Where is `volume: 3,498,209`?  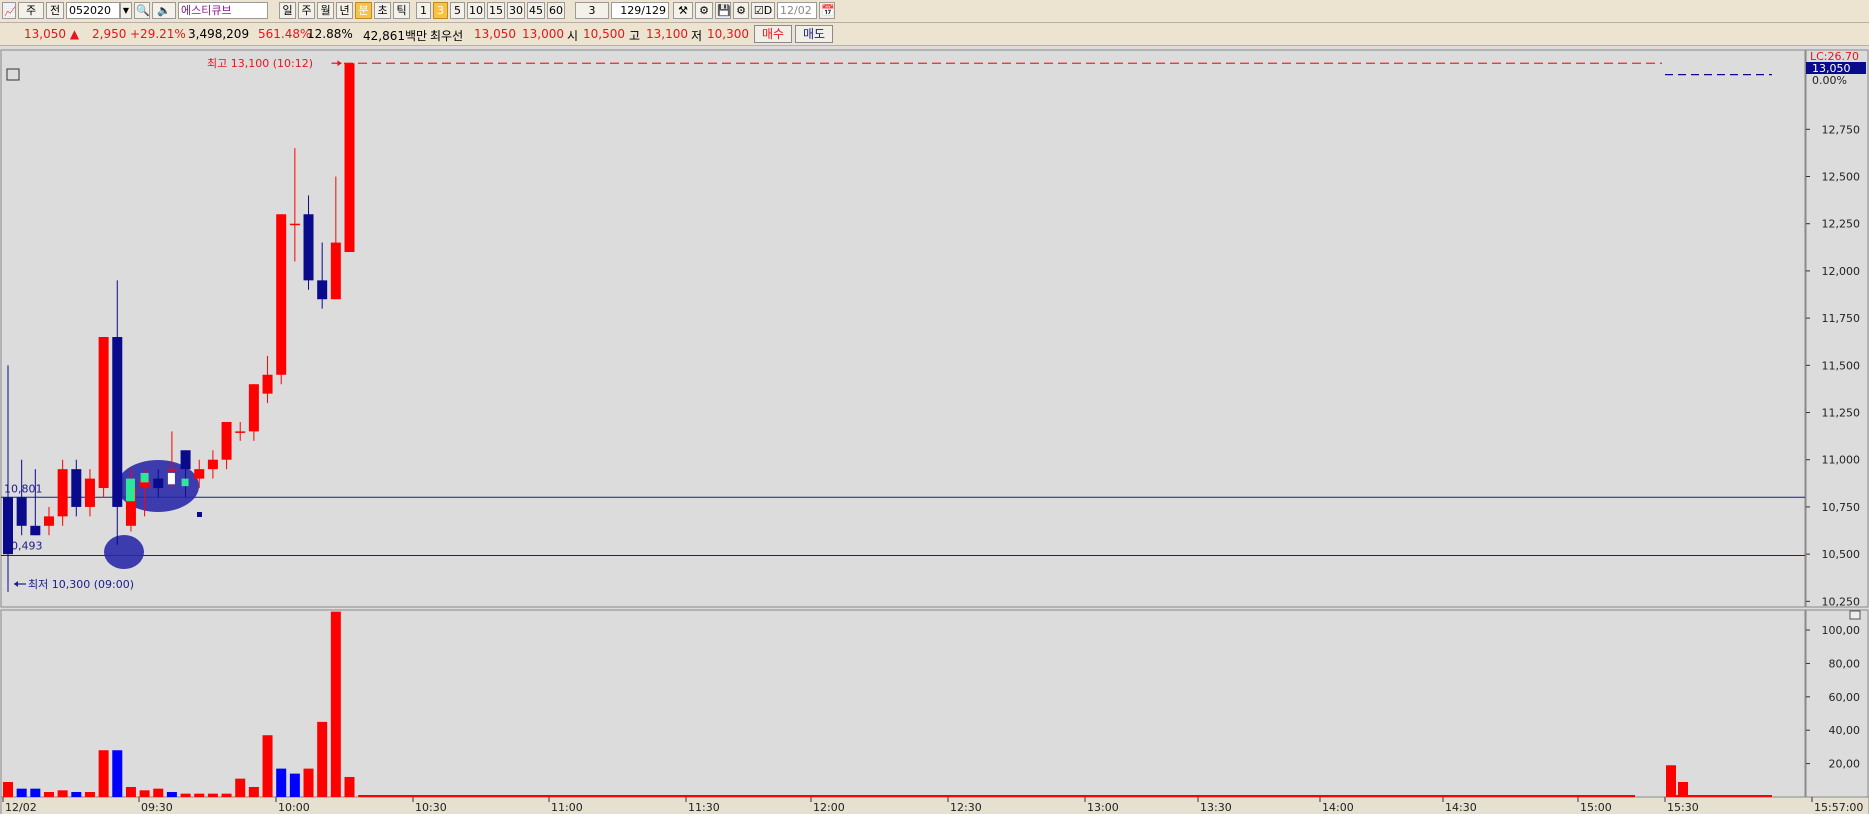
volume: 3,498,209 is located at coordinates (219, 34).